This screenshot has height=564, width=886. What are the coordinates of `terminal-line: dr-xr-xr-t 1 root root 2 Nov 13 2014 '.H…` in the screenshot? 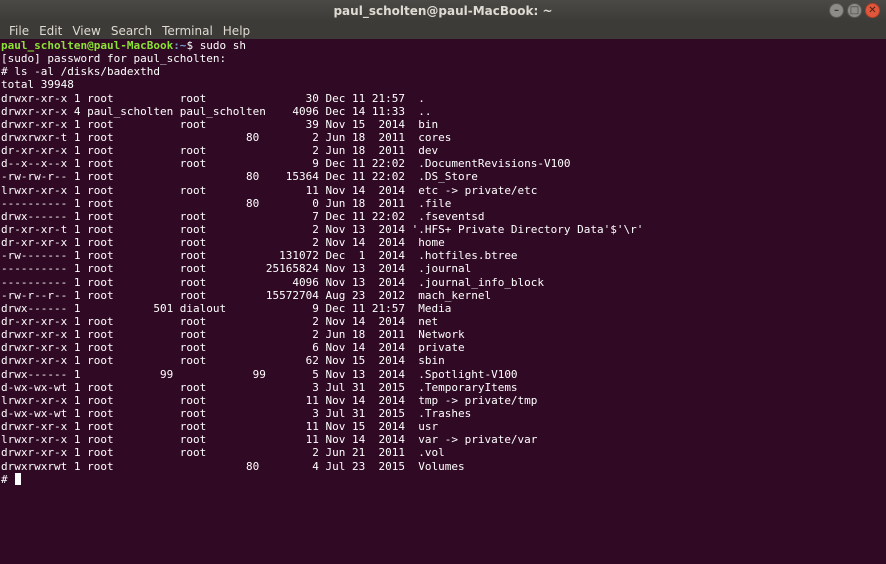 It's located at (322, 229).